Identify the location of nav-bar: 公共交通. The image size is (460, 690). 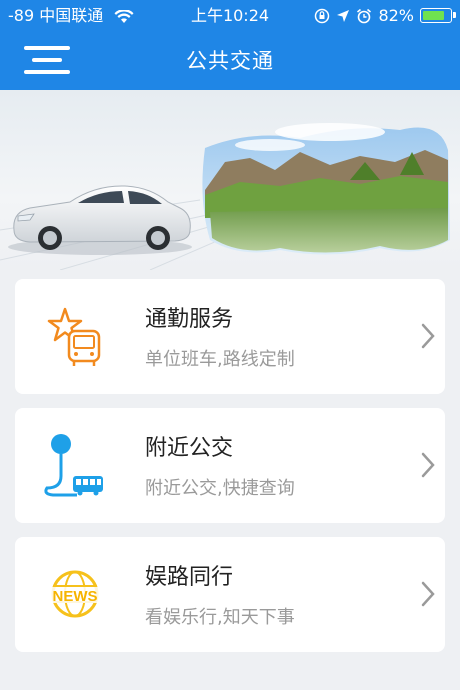
(230, 61).